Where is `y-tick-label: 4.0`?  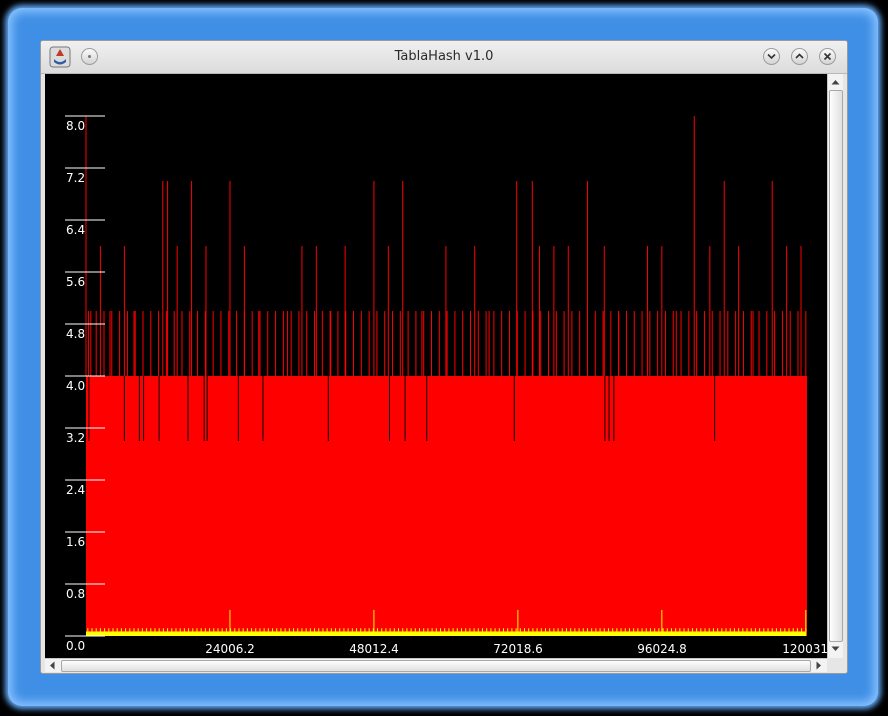 y-tick-label: 4.0 is located at coordinates (75, 386).